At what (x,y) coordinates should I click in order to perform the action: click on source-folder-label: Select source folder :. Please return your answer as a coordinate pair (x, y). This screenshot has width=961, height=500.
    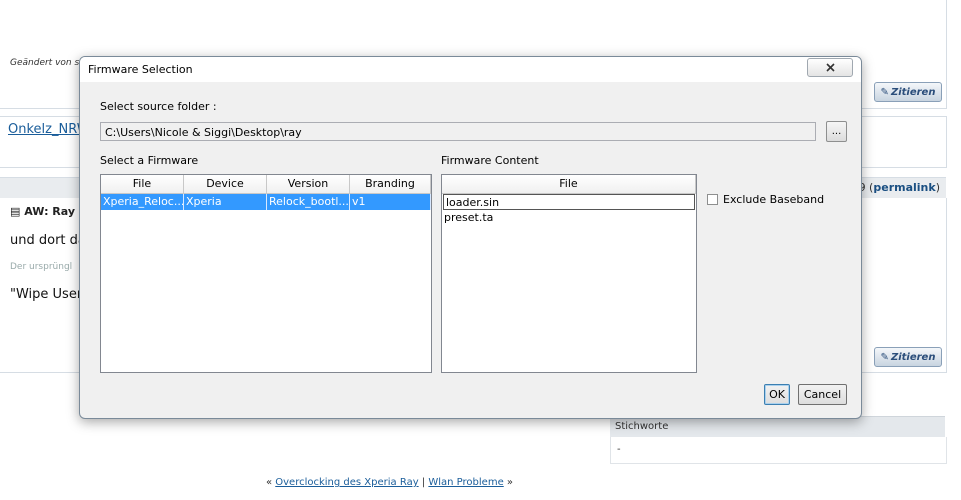
    Looking at the image, I should click on (158, 106).